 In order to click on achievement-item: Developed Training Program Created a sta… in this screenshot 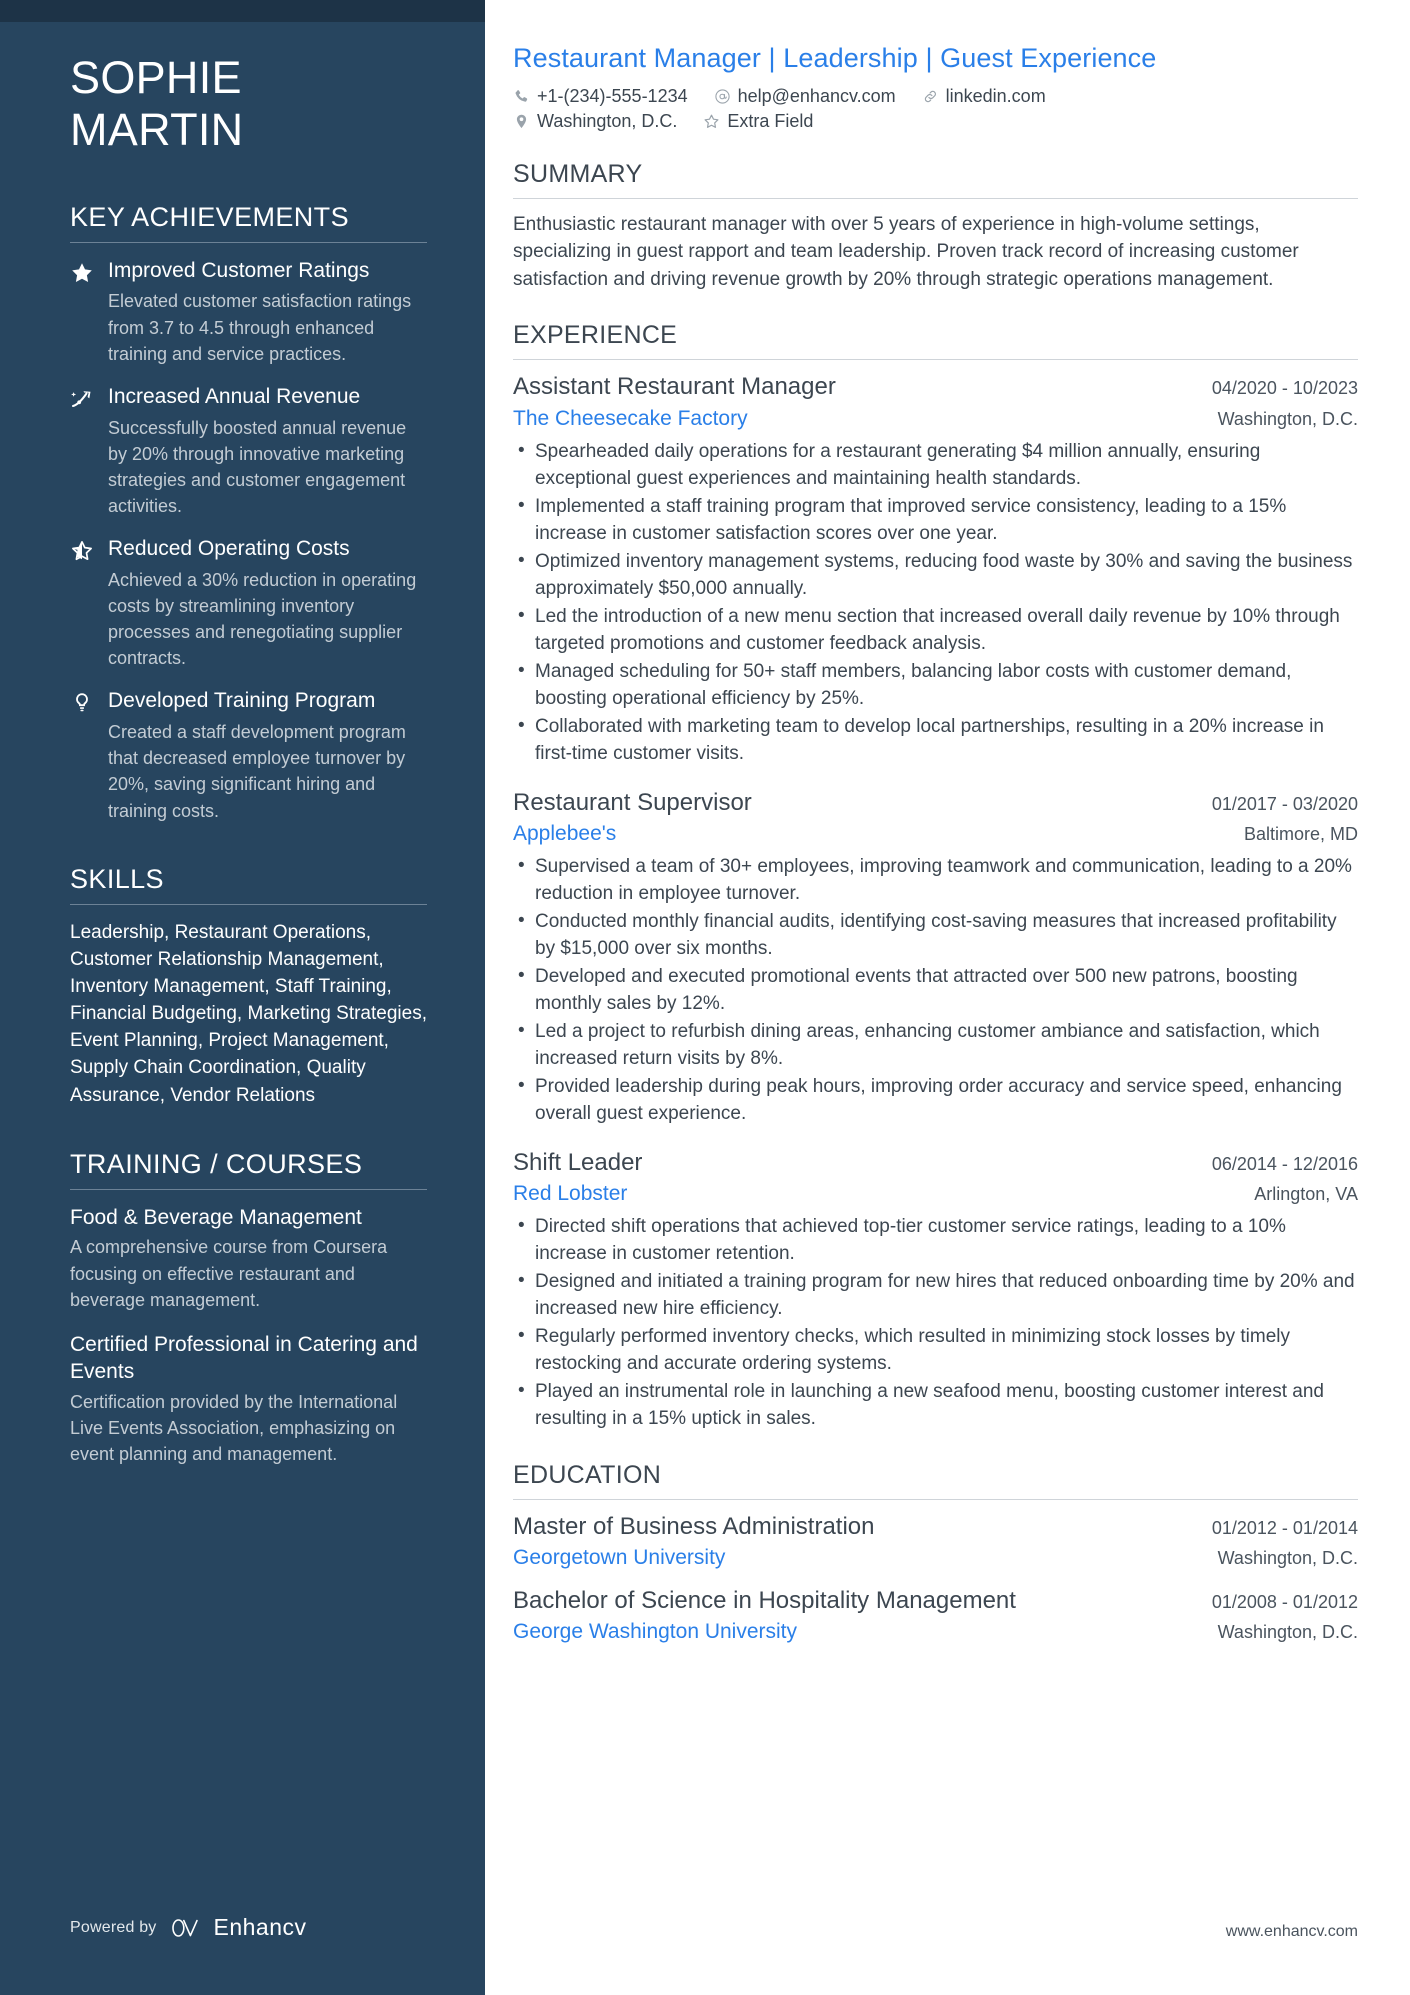, I will do `click(248, 755)`.